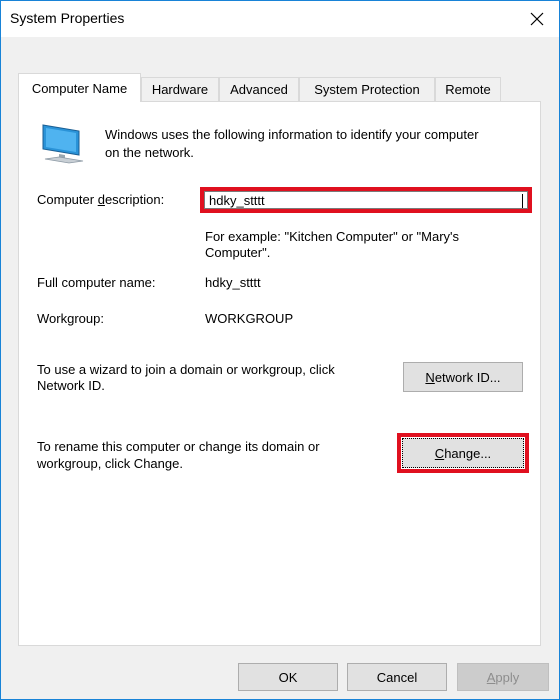 This screenshot has width=560, height=700. Describe the element at coordinates (522, 201) in the screenshot. I see `text-cursor` at that location.